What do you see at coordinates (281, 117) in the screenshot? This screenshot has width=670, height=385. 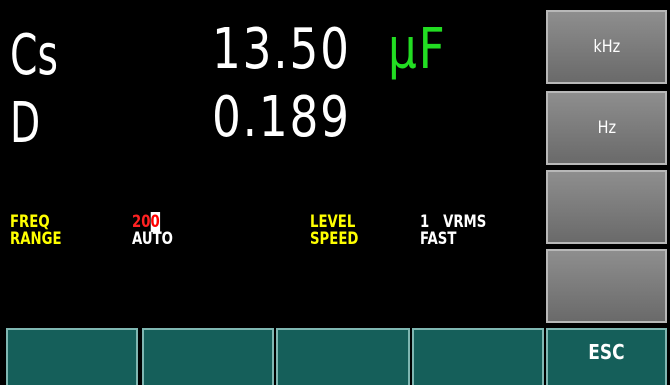 I see `secondary-value: 0.189` at bounding box center [281, 117].